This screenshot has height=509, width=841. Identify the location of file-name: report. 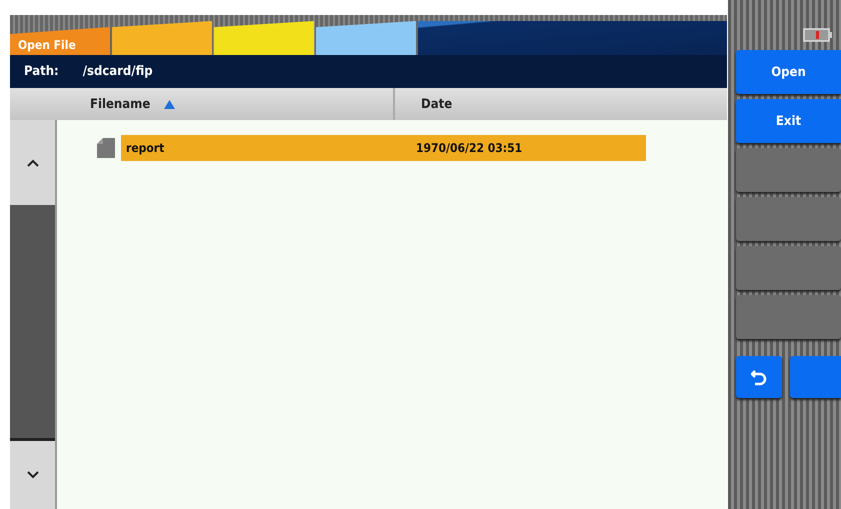
(145, 148).